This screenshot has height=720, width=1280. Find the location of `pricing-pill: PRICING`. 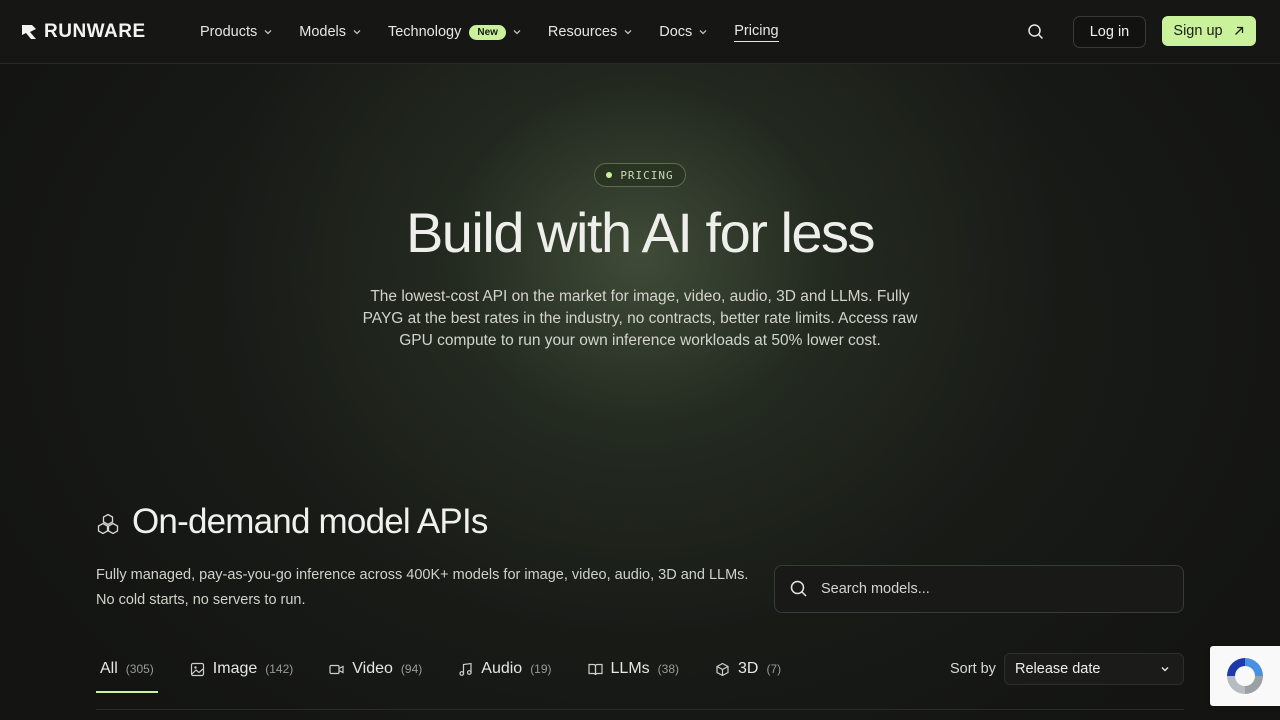

pricing-pill: PRICING is located at coordinates (640, 175).